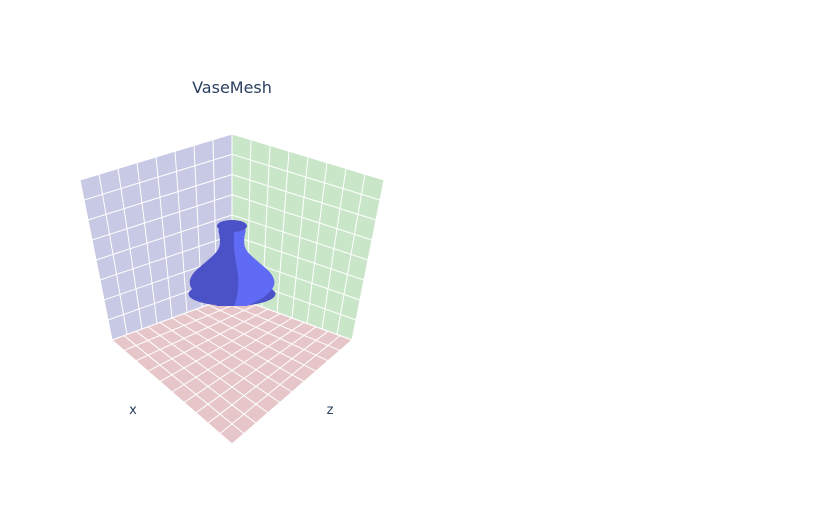 Image resolution: width=836 pixels, height=525 pixels. What do you see at coordinates (330, 410) in the screenshot?
I see `z-axis-title: z` at bounding box center [330, 410].